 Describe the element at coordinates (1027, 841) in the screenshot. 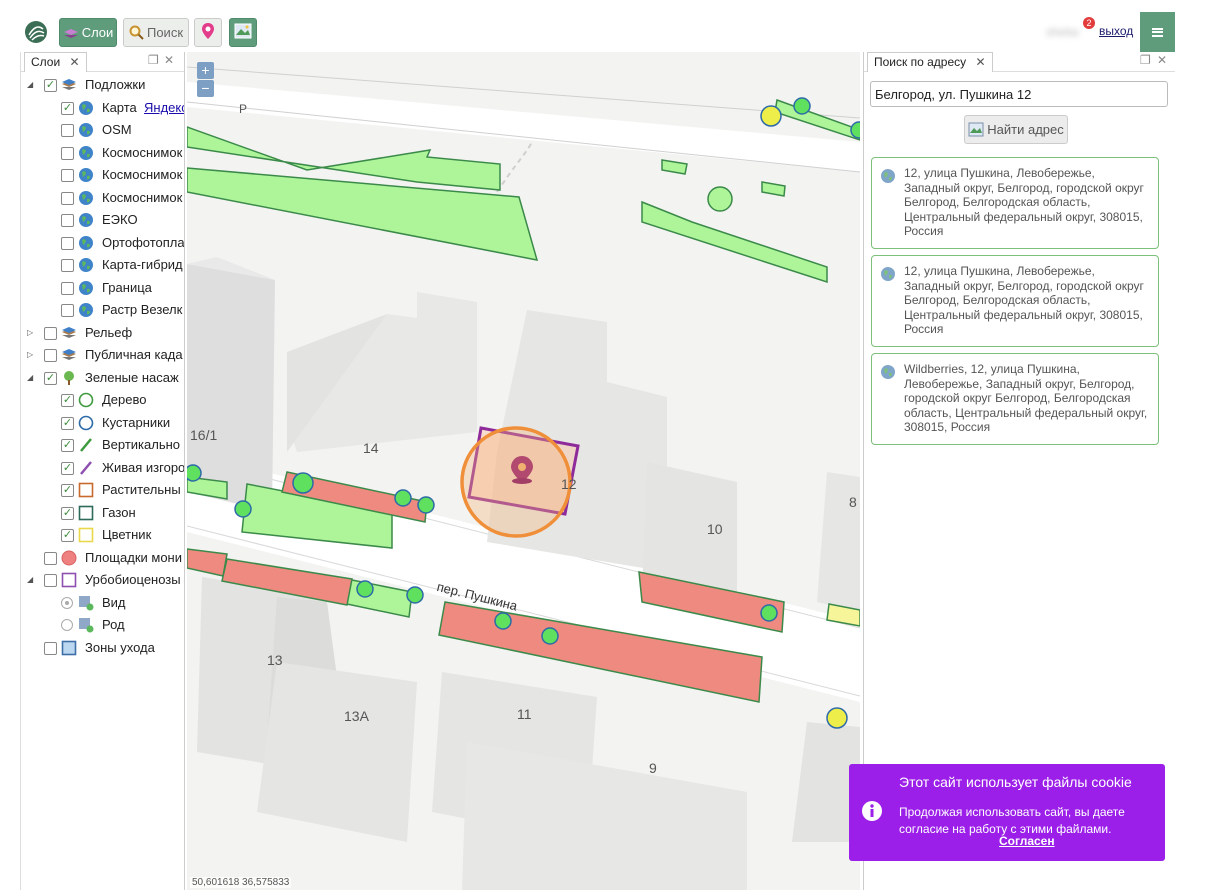

I see `cookie-accept-link: Согласен` at that location.